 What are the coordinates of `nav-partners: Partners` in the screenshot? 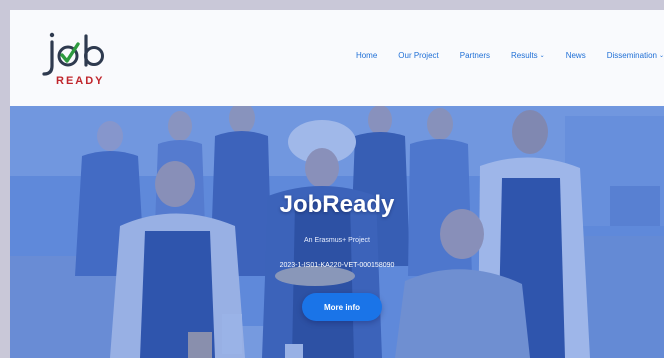 It's located at (475, 55).